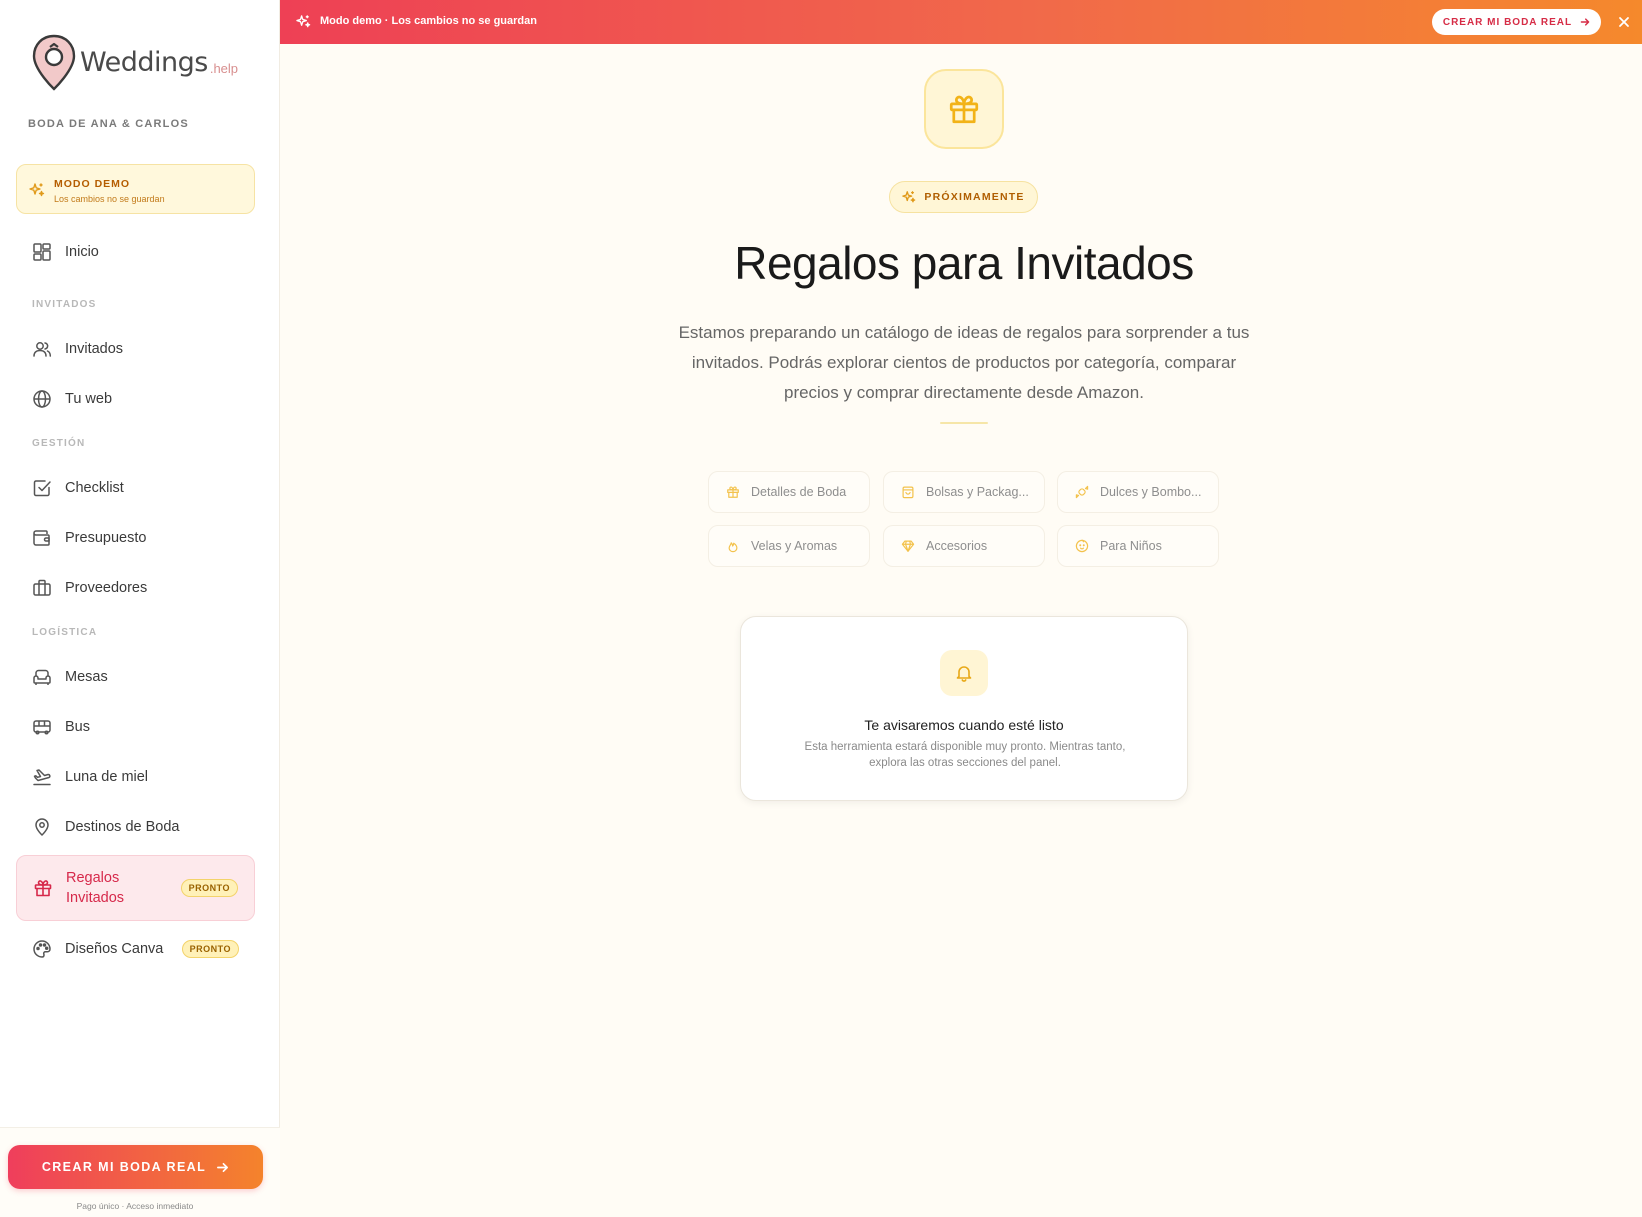 The image size is (1642, 1217). What do you see at coordinates (1131, 546) in the screenshot?
I see `category-label: Para Niños` at bounding box center [1131, 546].